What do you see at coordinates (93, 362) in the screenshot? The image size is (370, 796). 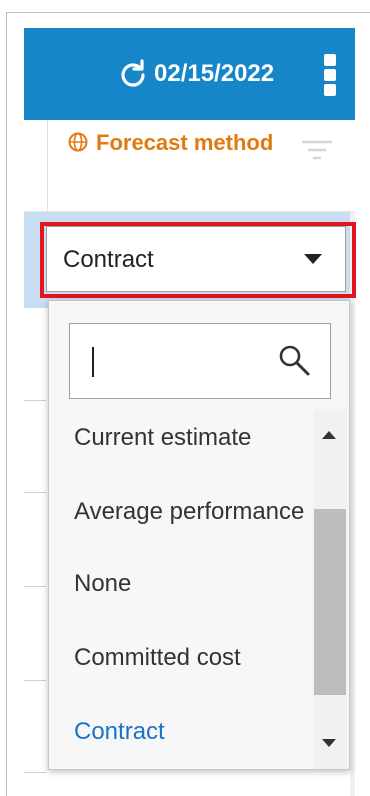 I see `text-cursor` at bounding box center [93, 362].